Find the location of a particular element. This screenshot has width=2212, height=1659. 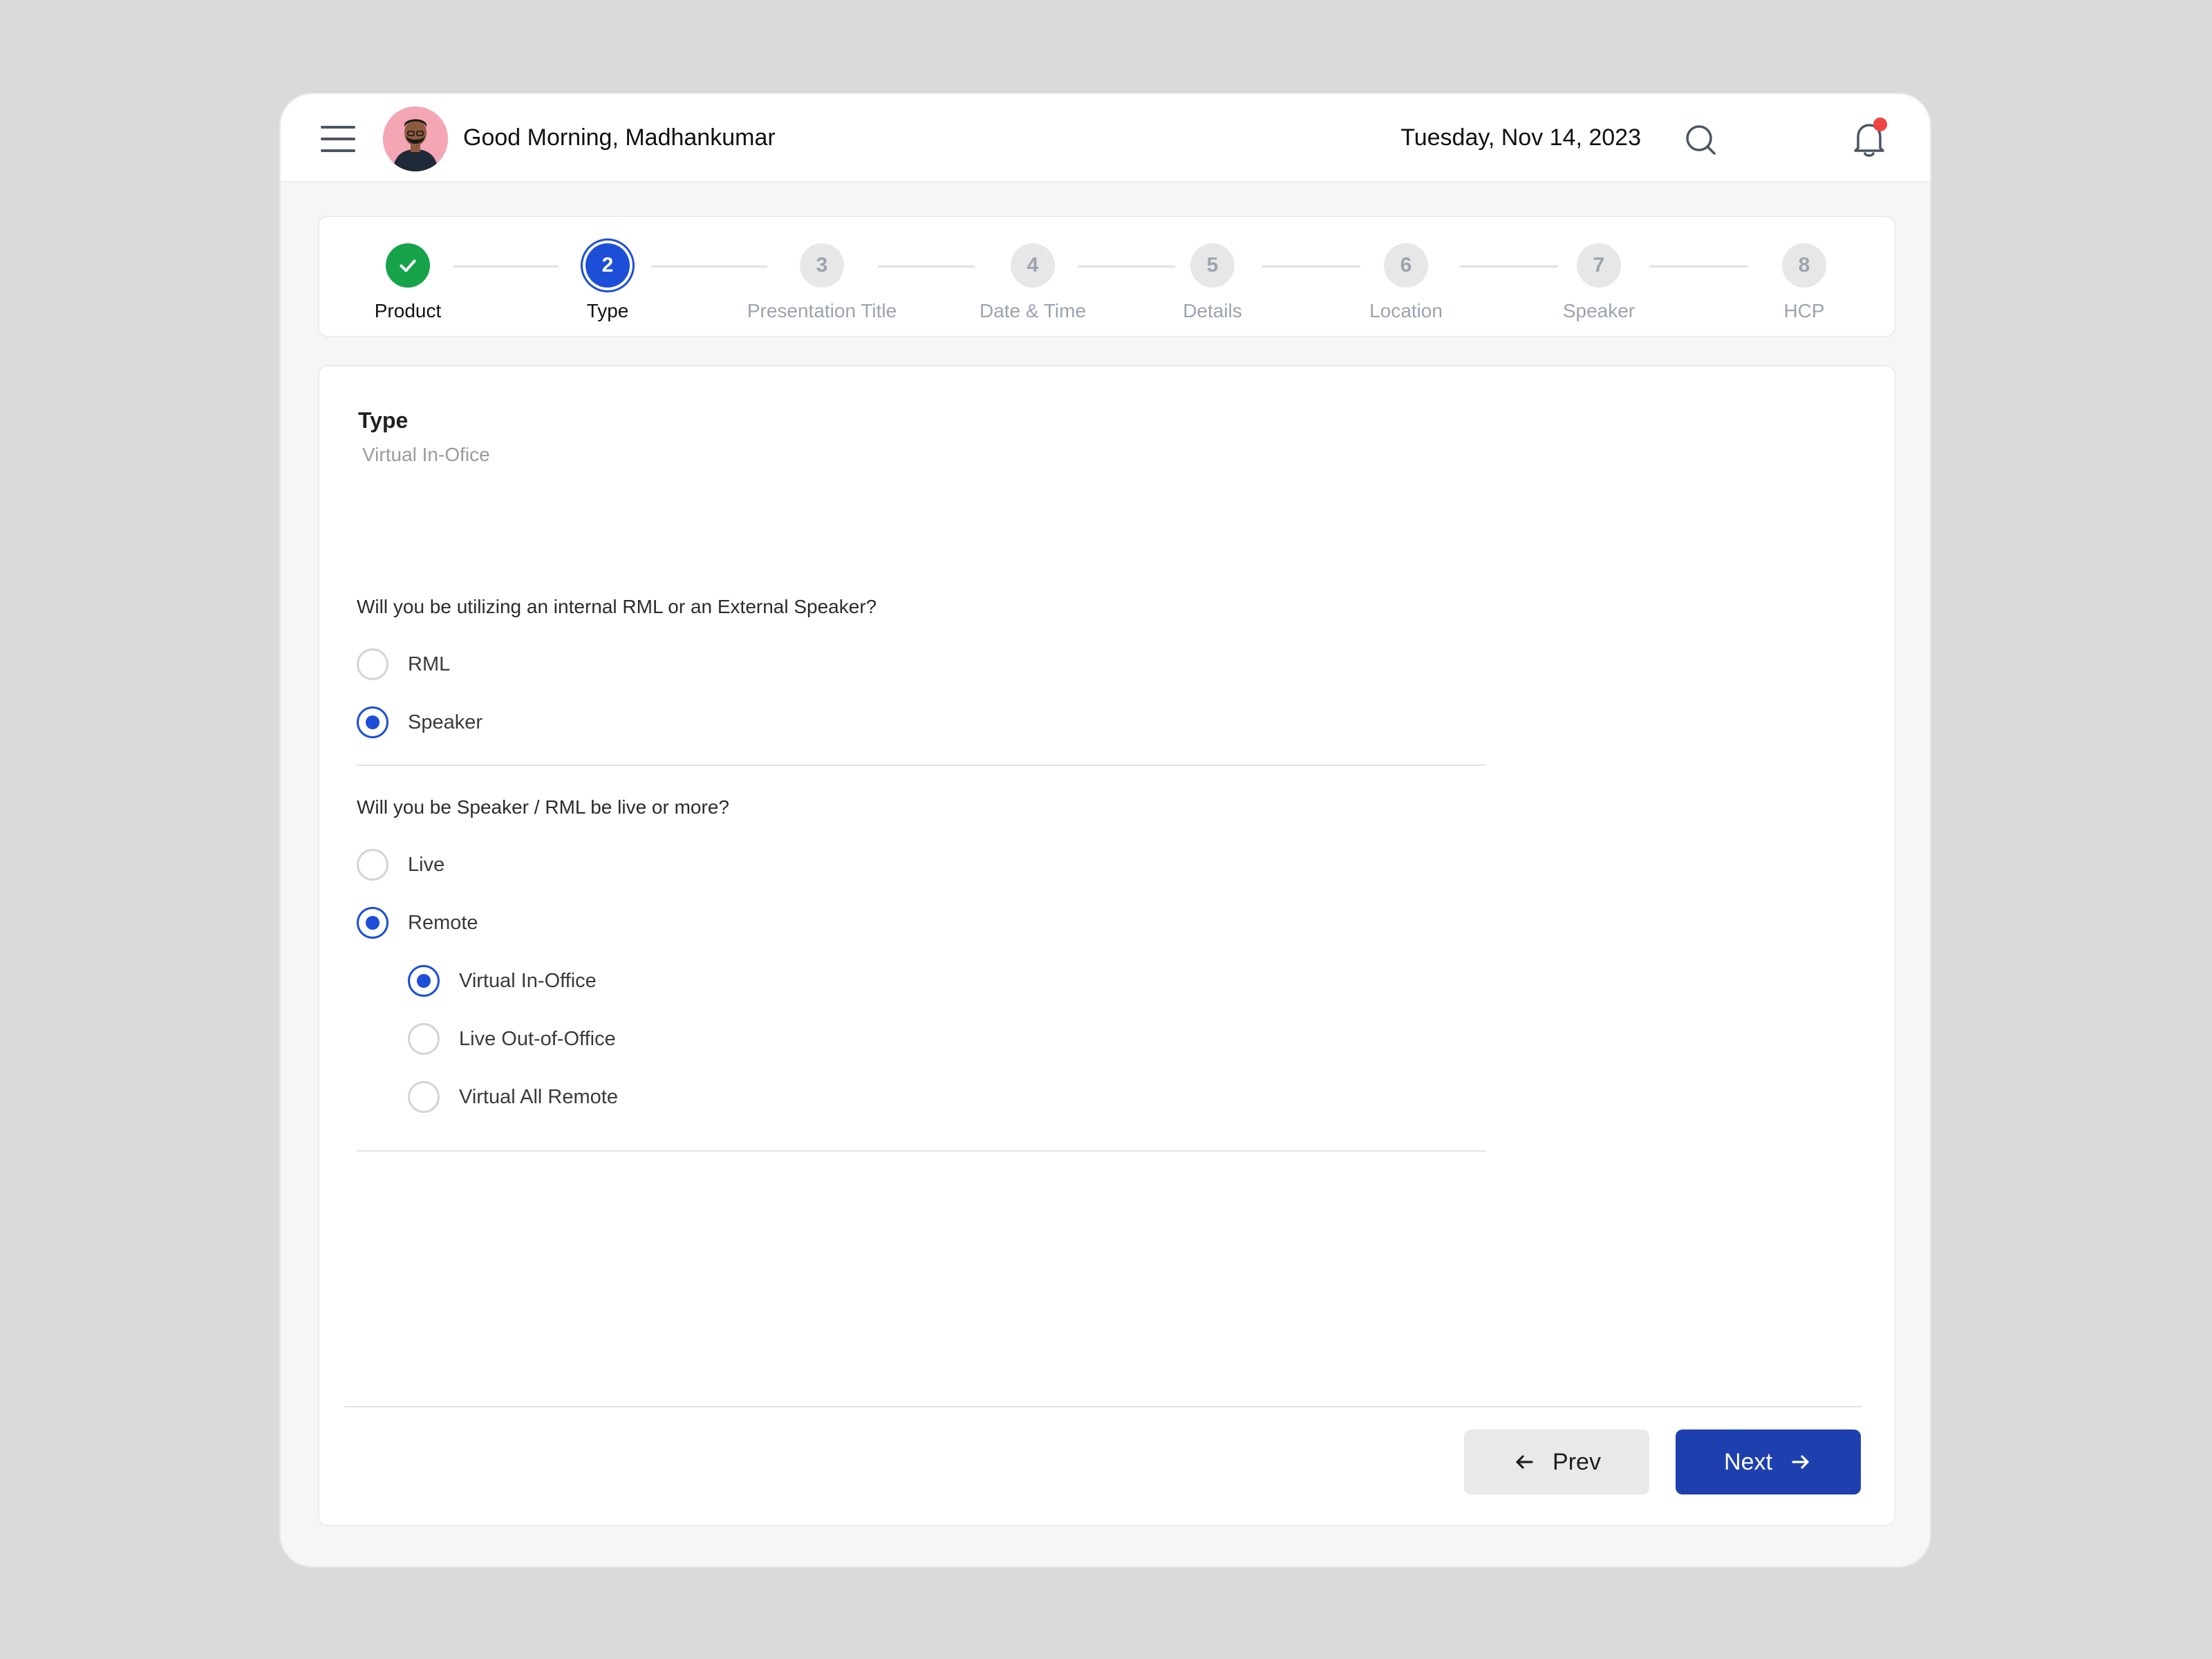

radio-virtual-all-remote: Virtual All Remote is located at coordinates (513, 1097).